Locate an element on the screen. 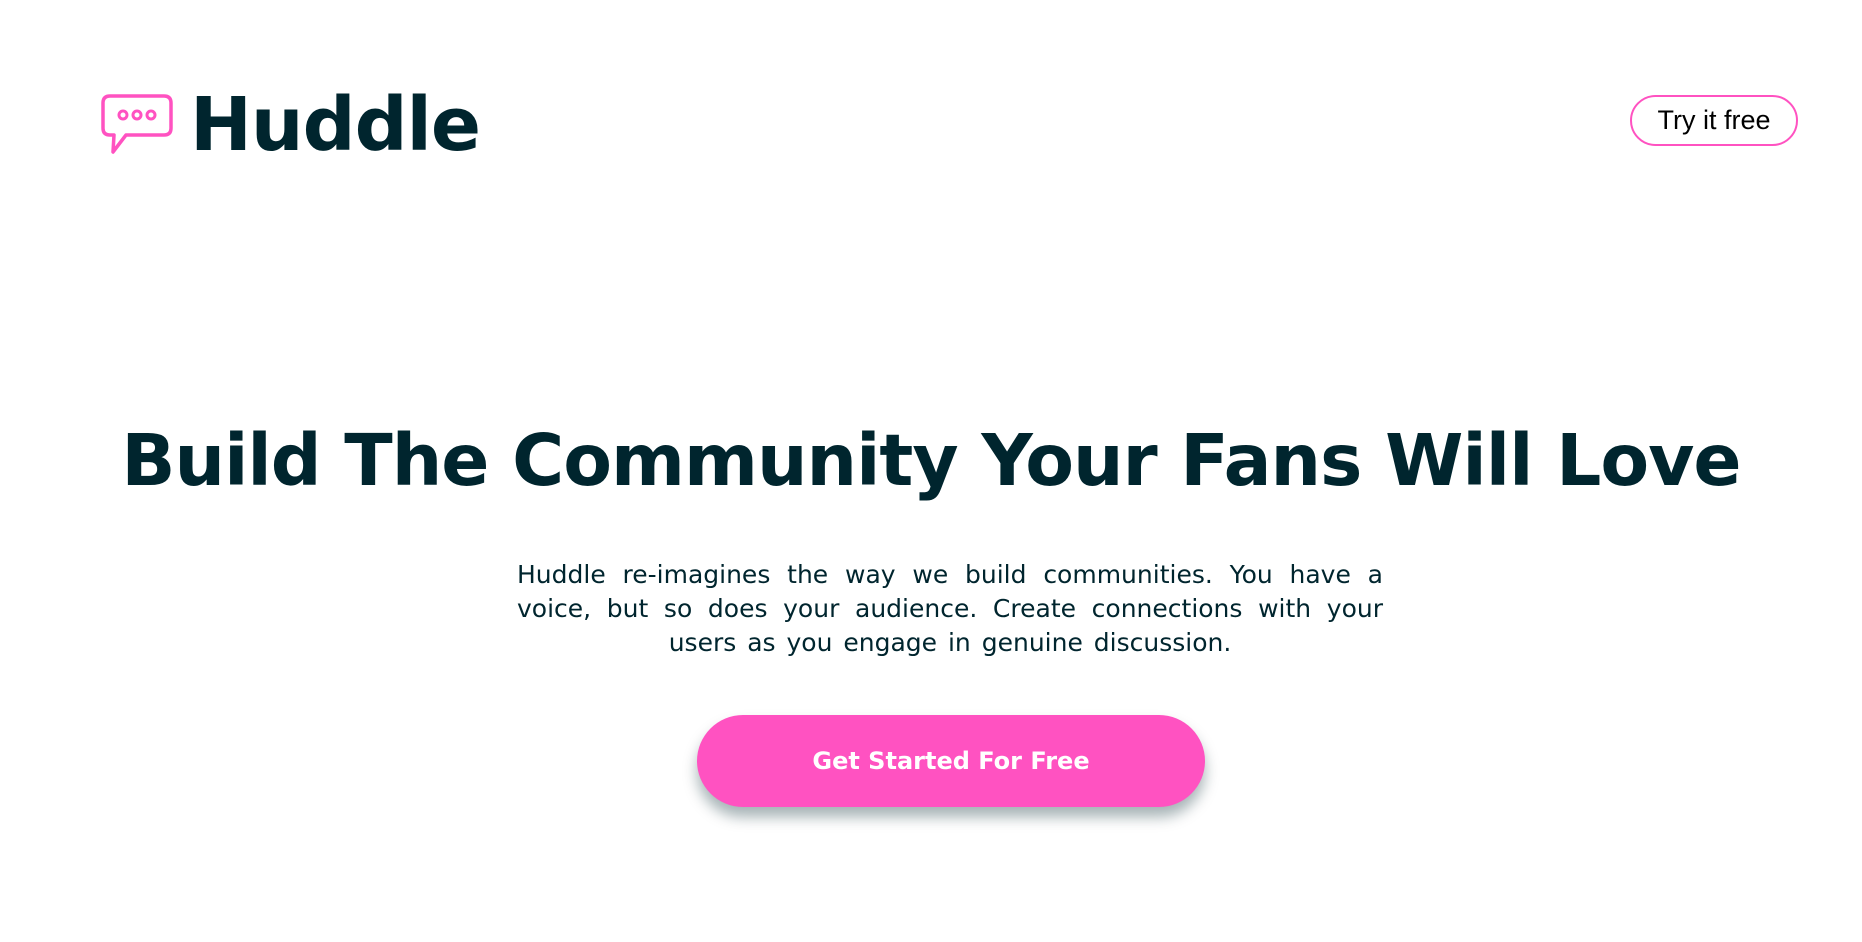  logo-wordmark: Huddle is located at coordinates (335, 125).